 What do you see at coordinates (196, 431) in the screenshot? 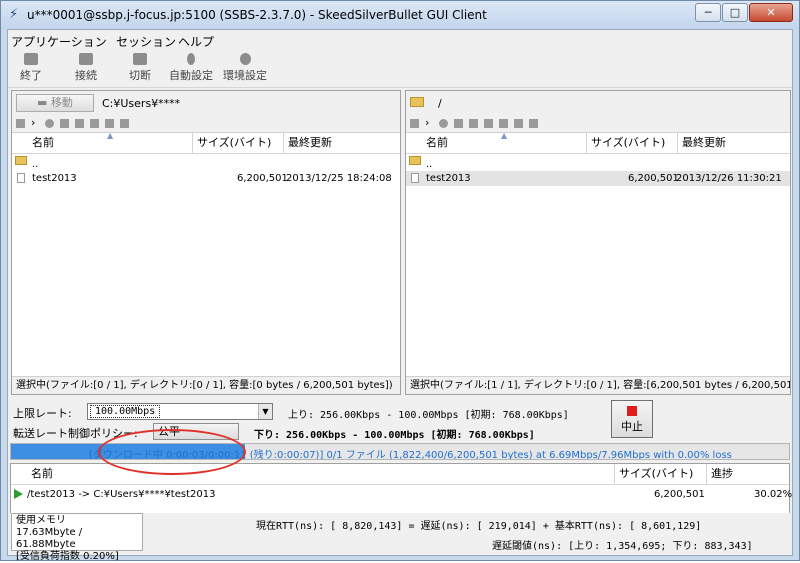
I see `policy-button: 公平` at bounding box center [196, 431].